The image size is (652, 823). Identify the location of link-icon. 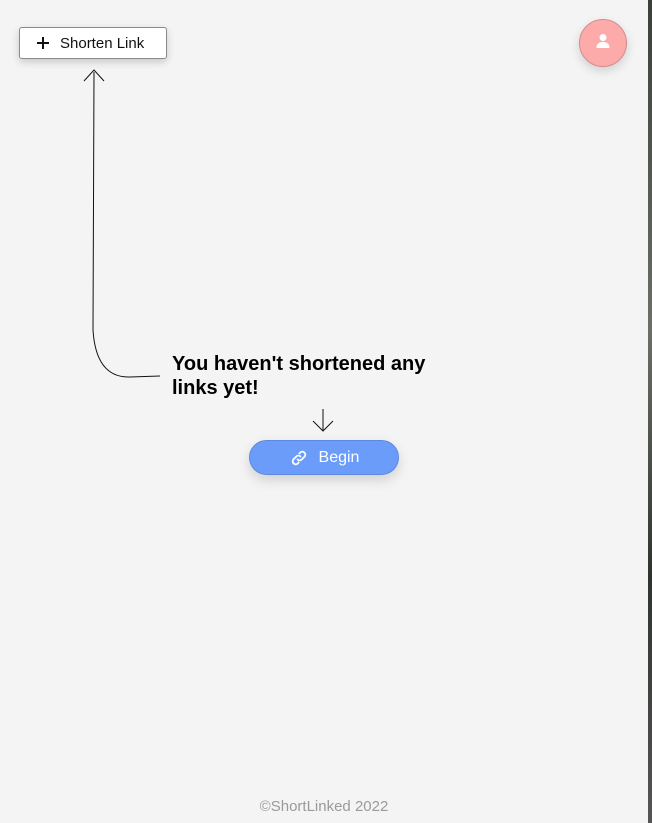
(299, 458).